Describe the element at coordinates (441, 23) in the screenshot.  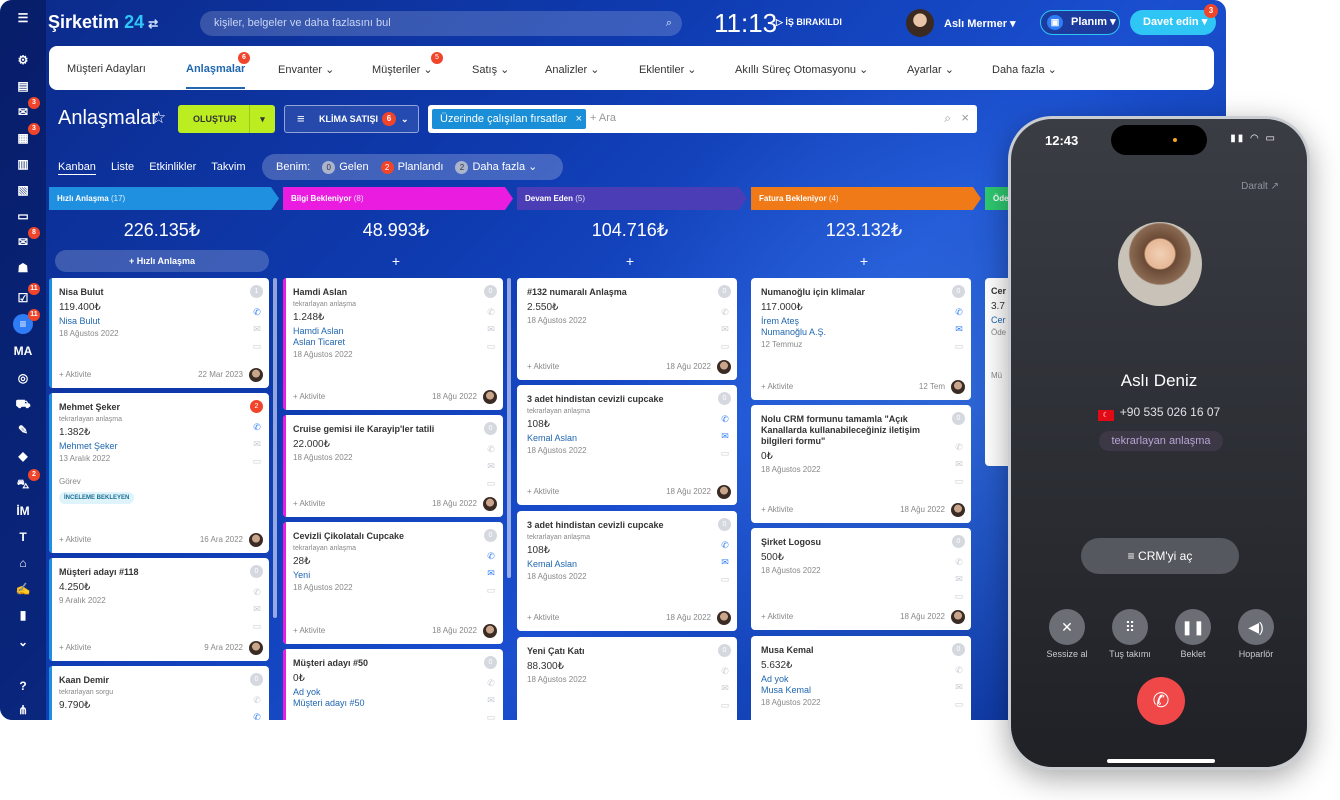
I see `global-search-input: kişiler, belgeler ve daha fazlasını bul ⌕` at that location.